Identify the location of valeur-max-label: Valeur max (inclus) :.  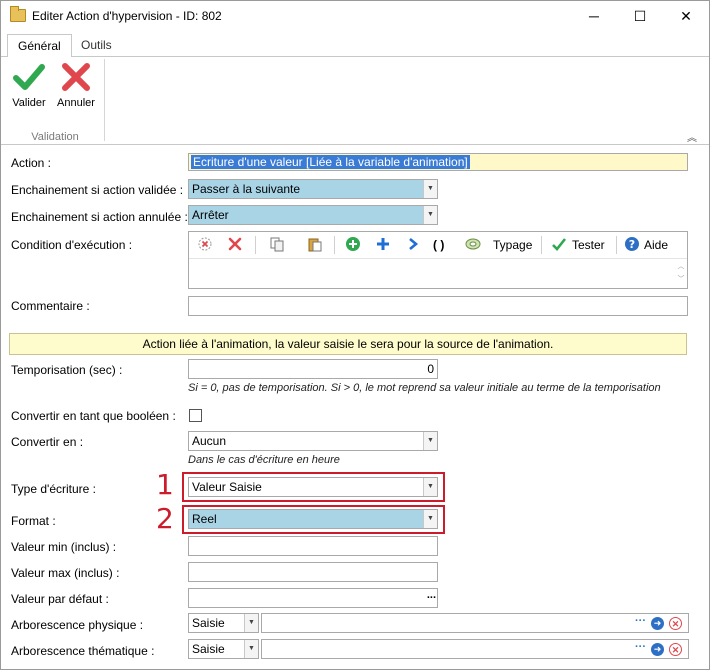
(65, 573).